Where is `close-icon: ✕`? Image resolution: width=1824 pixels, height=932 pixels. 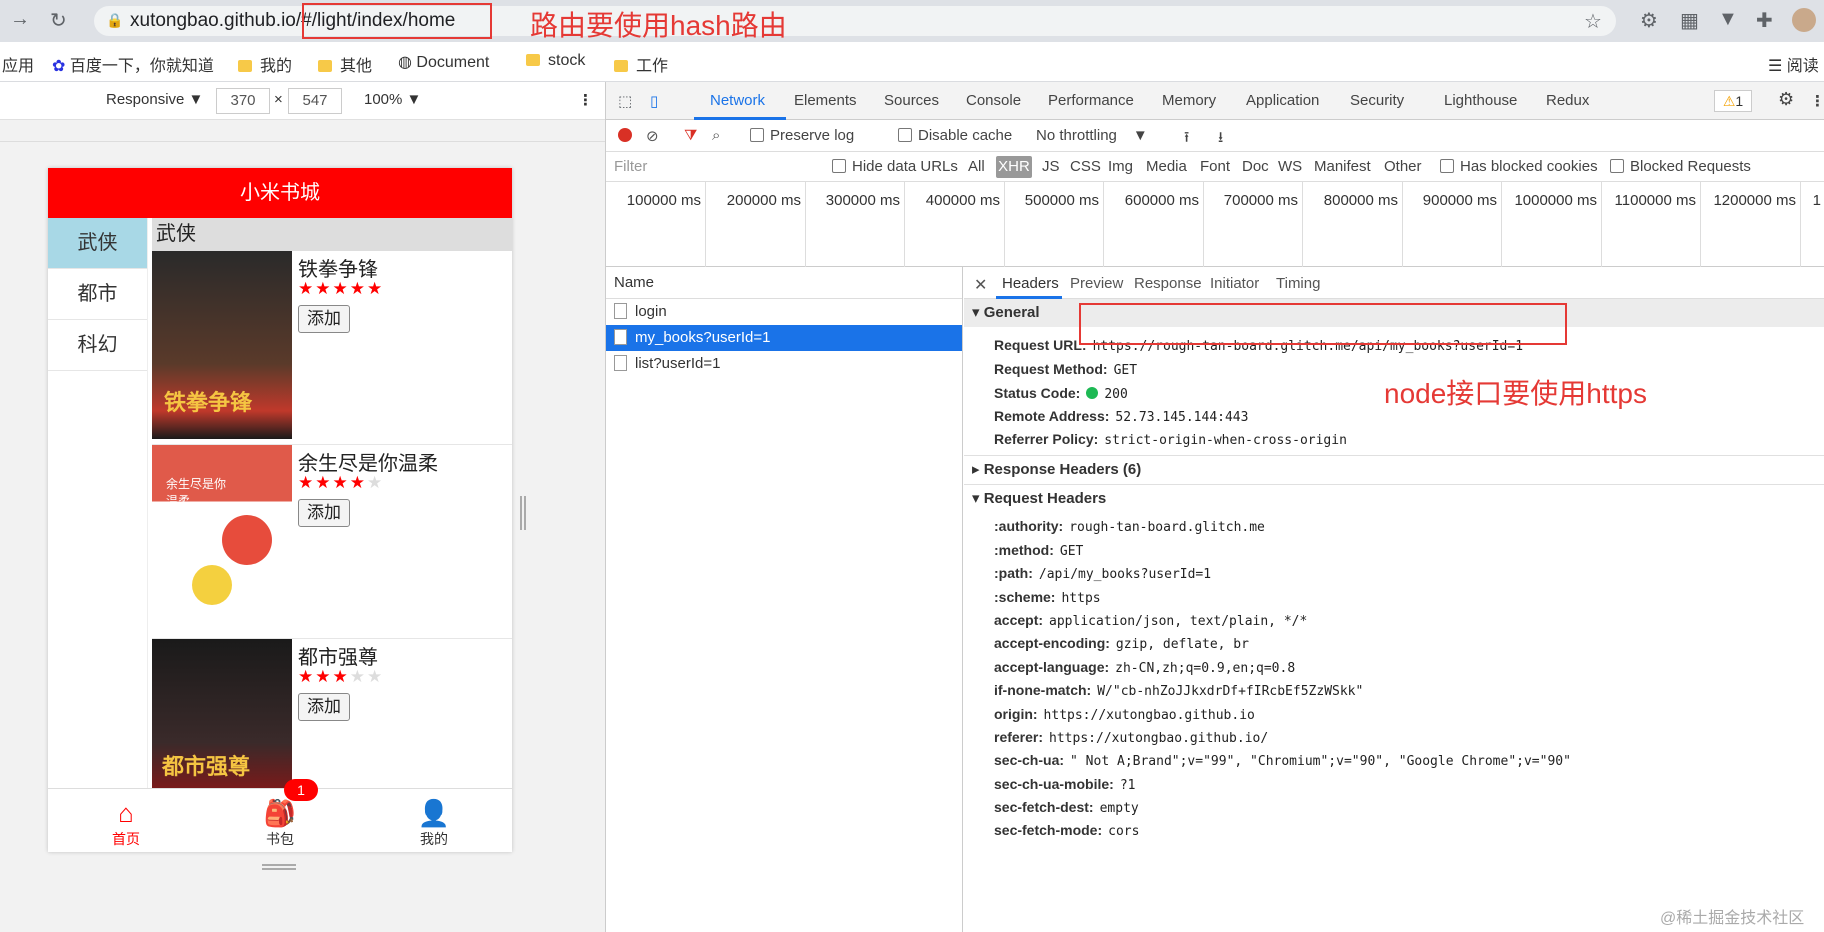 close-icon: ✕ is located at coordinates (980, 285).